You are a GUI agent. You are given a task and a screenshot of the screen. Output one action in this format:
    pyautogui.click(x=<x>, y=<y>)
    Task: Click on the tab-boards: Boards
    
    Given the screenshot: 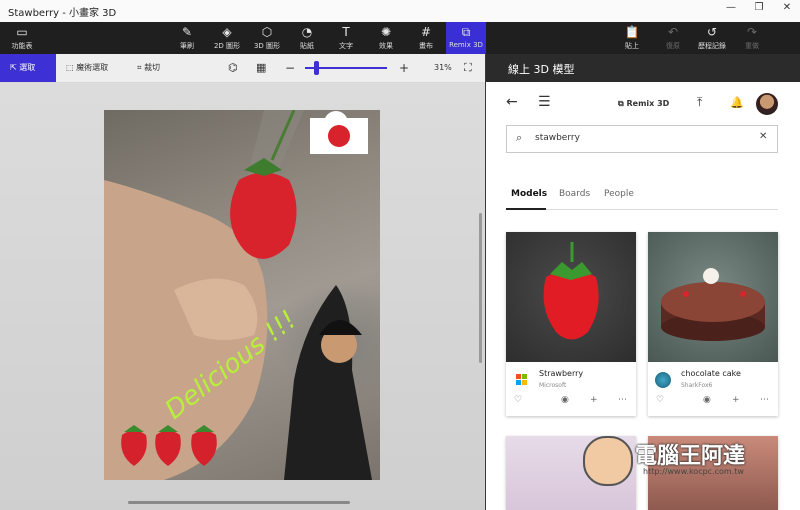 What is the action you would take?
    pyautogui.click(x=574, y=194)
    